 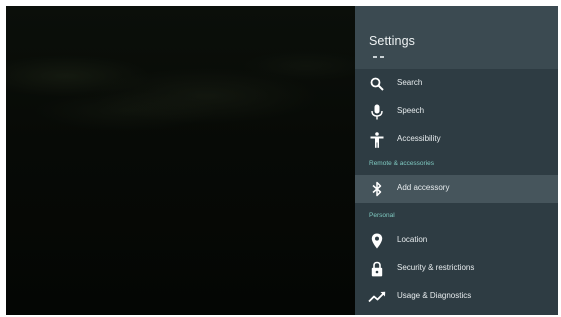 What do you see at coordinates (382, 215) in the screenshot?
I see `section-header-personal: Personal` at bounding box center [382, 215].